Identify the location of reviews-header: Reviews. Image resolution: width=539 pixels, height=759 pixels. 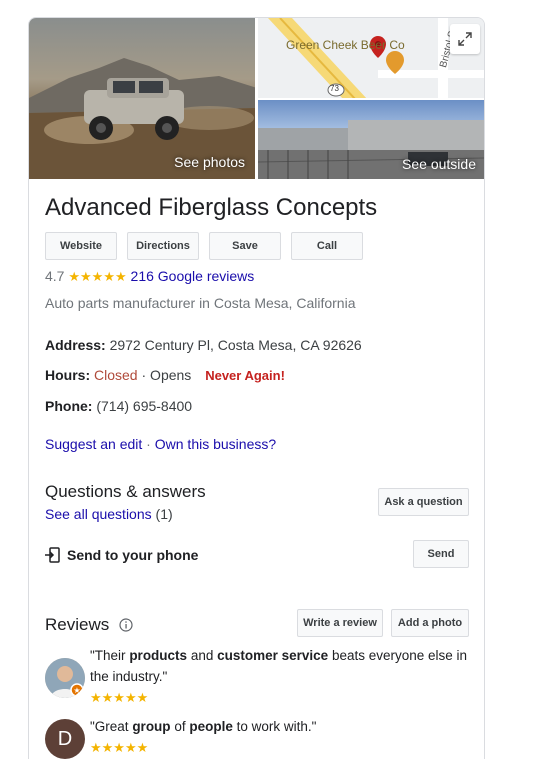
(89, 625).